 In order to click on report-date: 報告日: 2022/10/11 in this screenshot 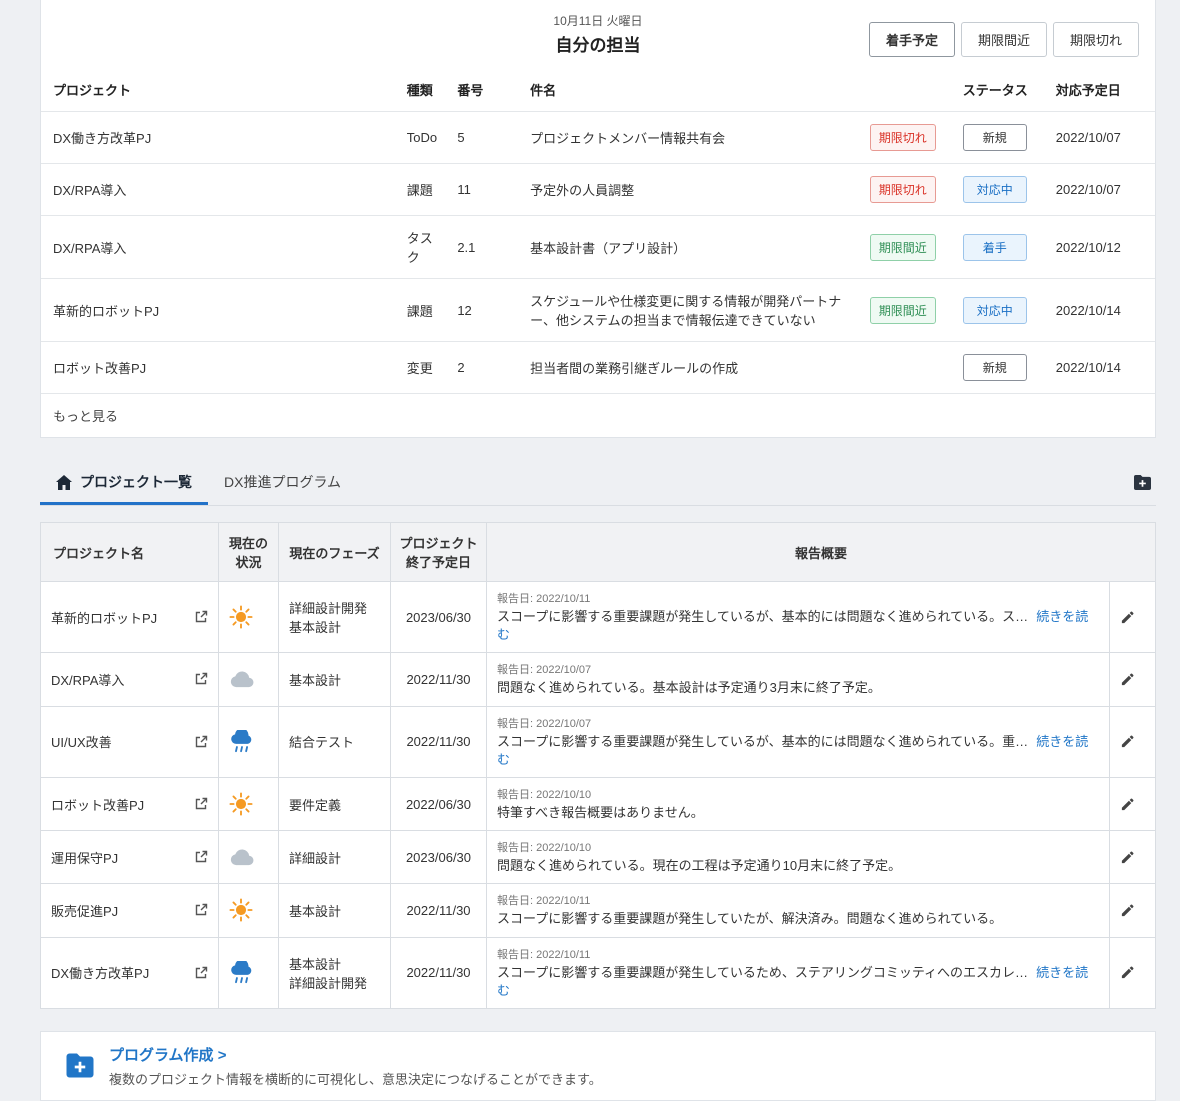, I will do `click(544, 954)`.